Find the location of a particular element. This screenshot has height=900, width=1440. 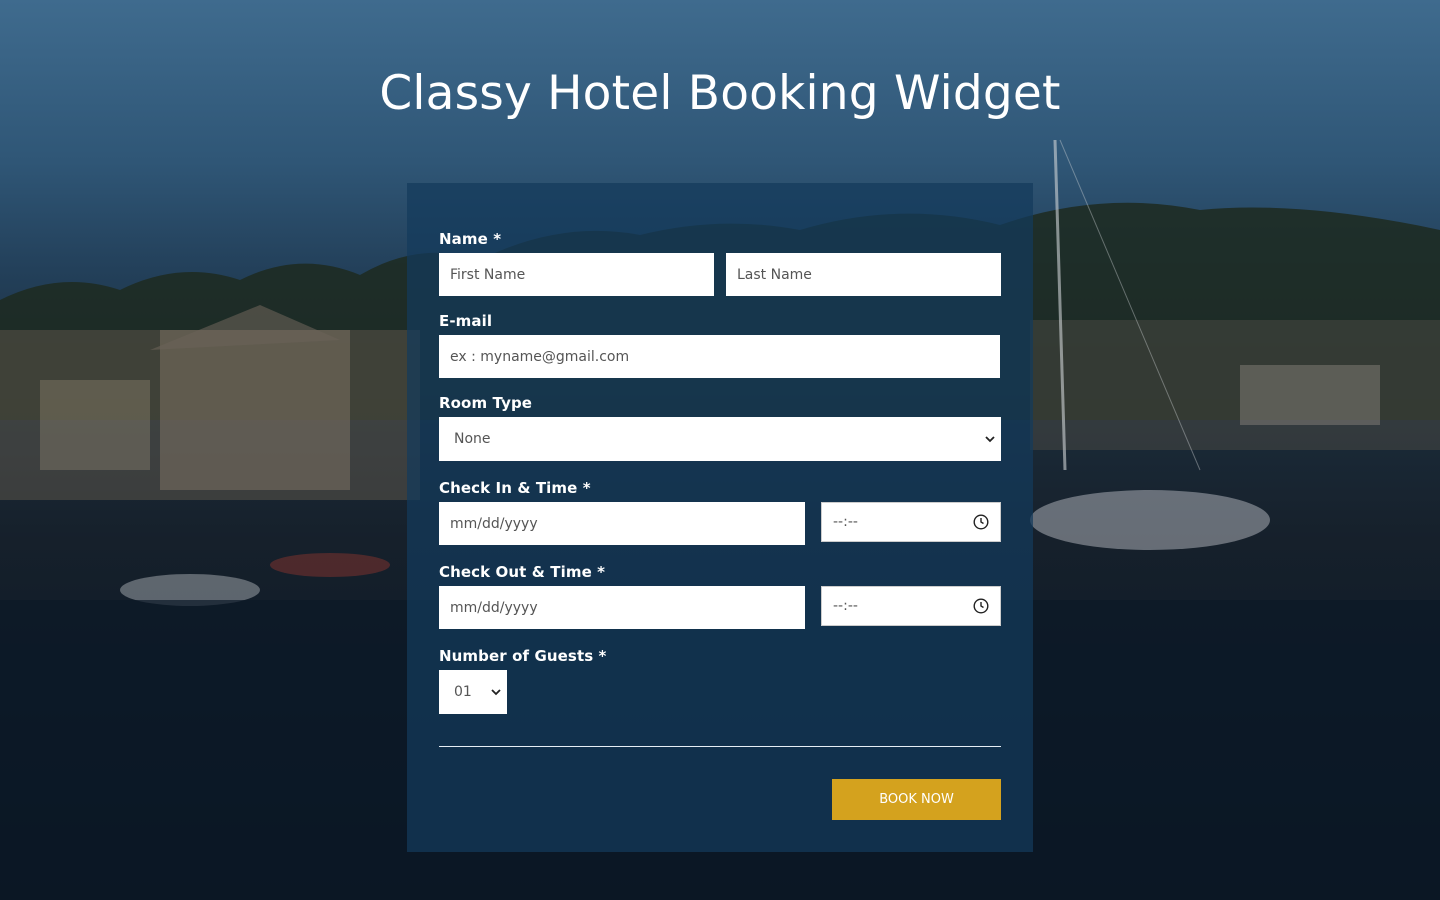

checkout-label: Check Out & Time * is located at coordinates (522, 572).